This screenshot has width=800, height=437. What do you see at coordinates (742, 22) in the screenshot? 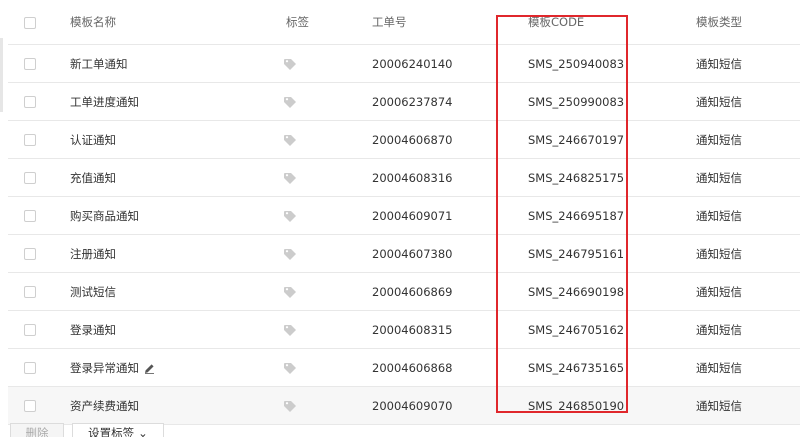
I see `column-header-type: 模板类型` at bounding box center [742, 22].